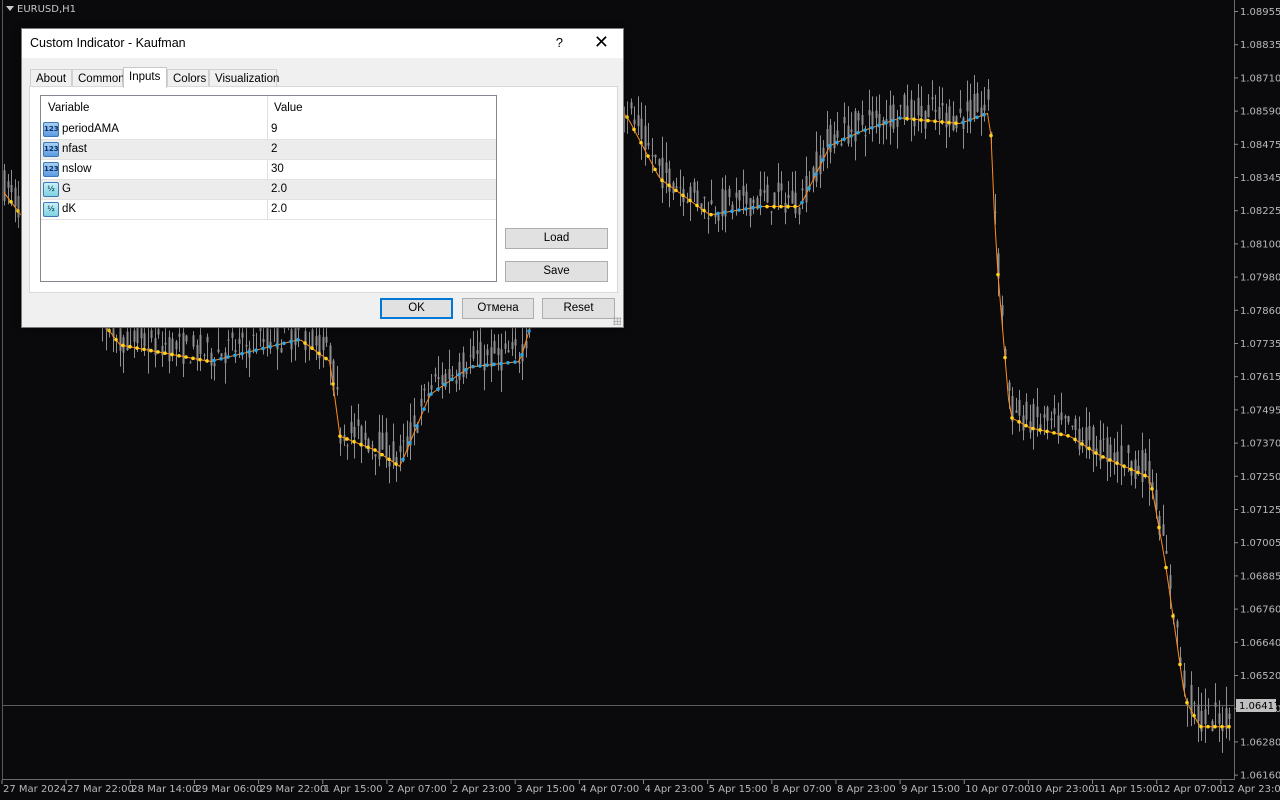 This screenshot has height=800, width=1280. What do you see at coordinates (322, 43) in the screenshot?
I see `dialog-titlebar: Custom Indicator - Kaufman ? ✕` at bounding box center [322, 43].